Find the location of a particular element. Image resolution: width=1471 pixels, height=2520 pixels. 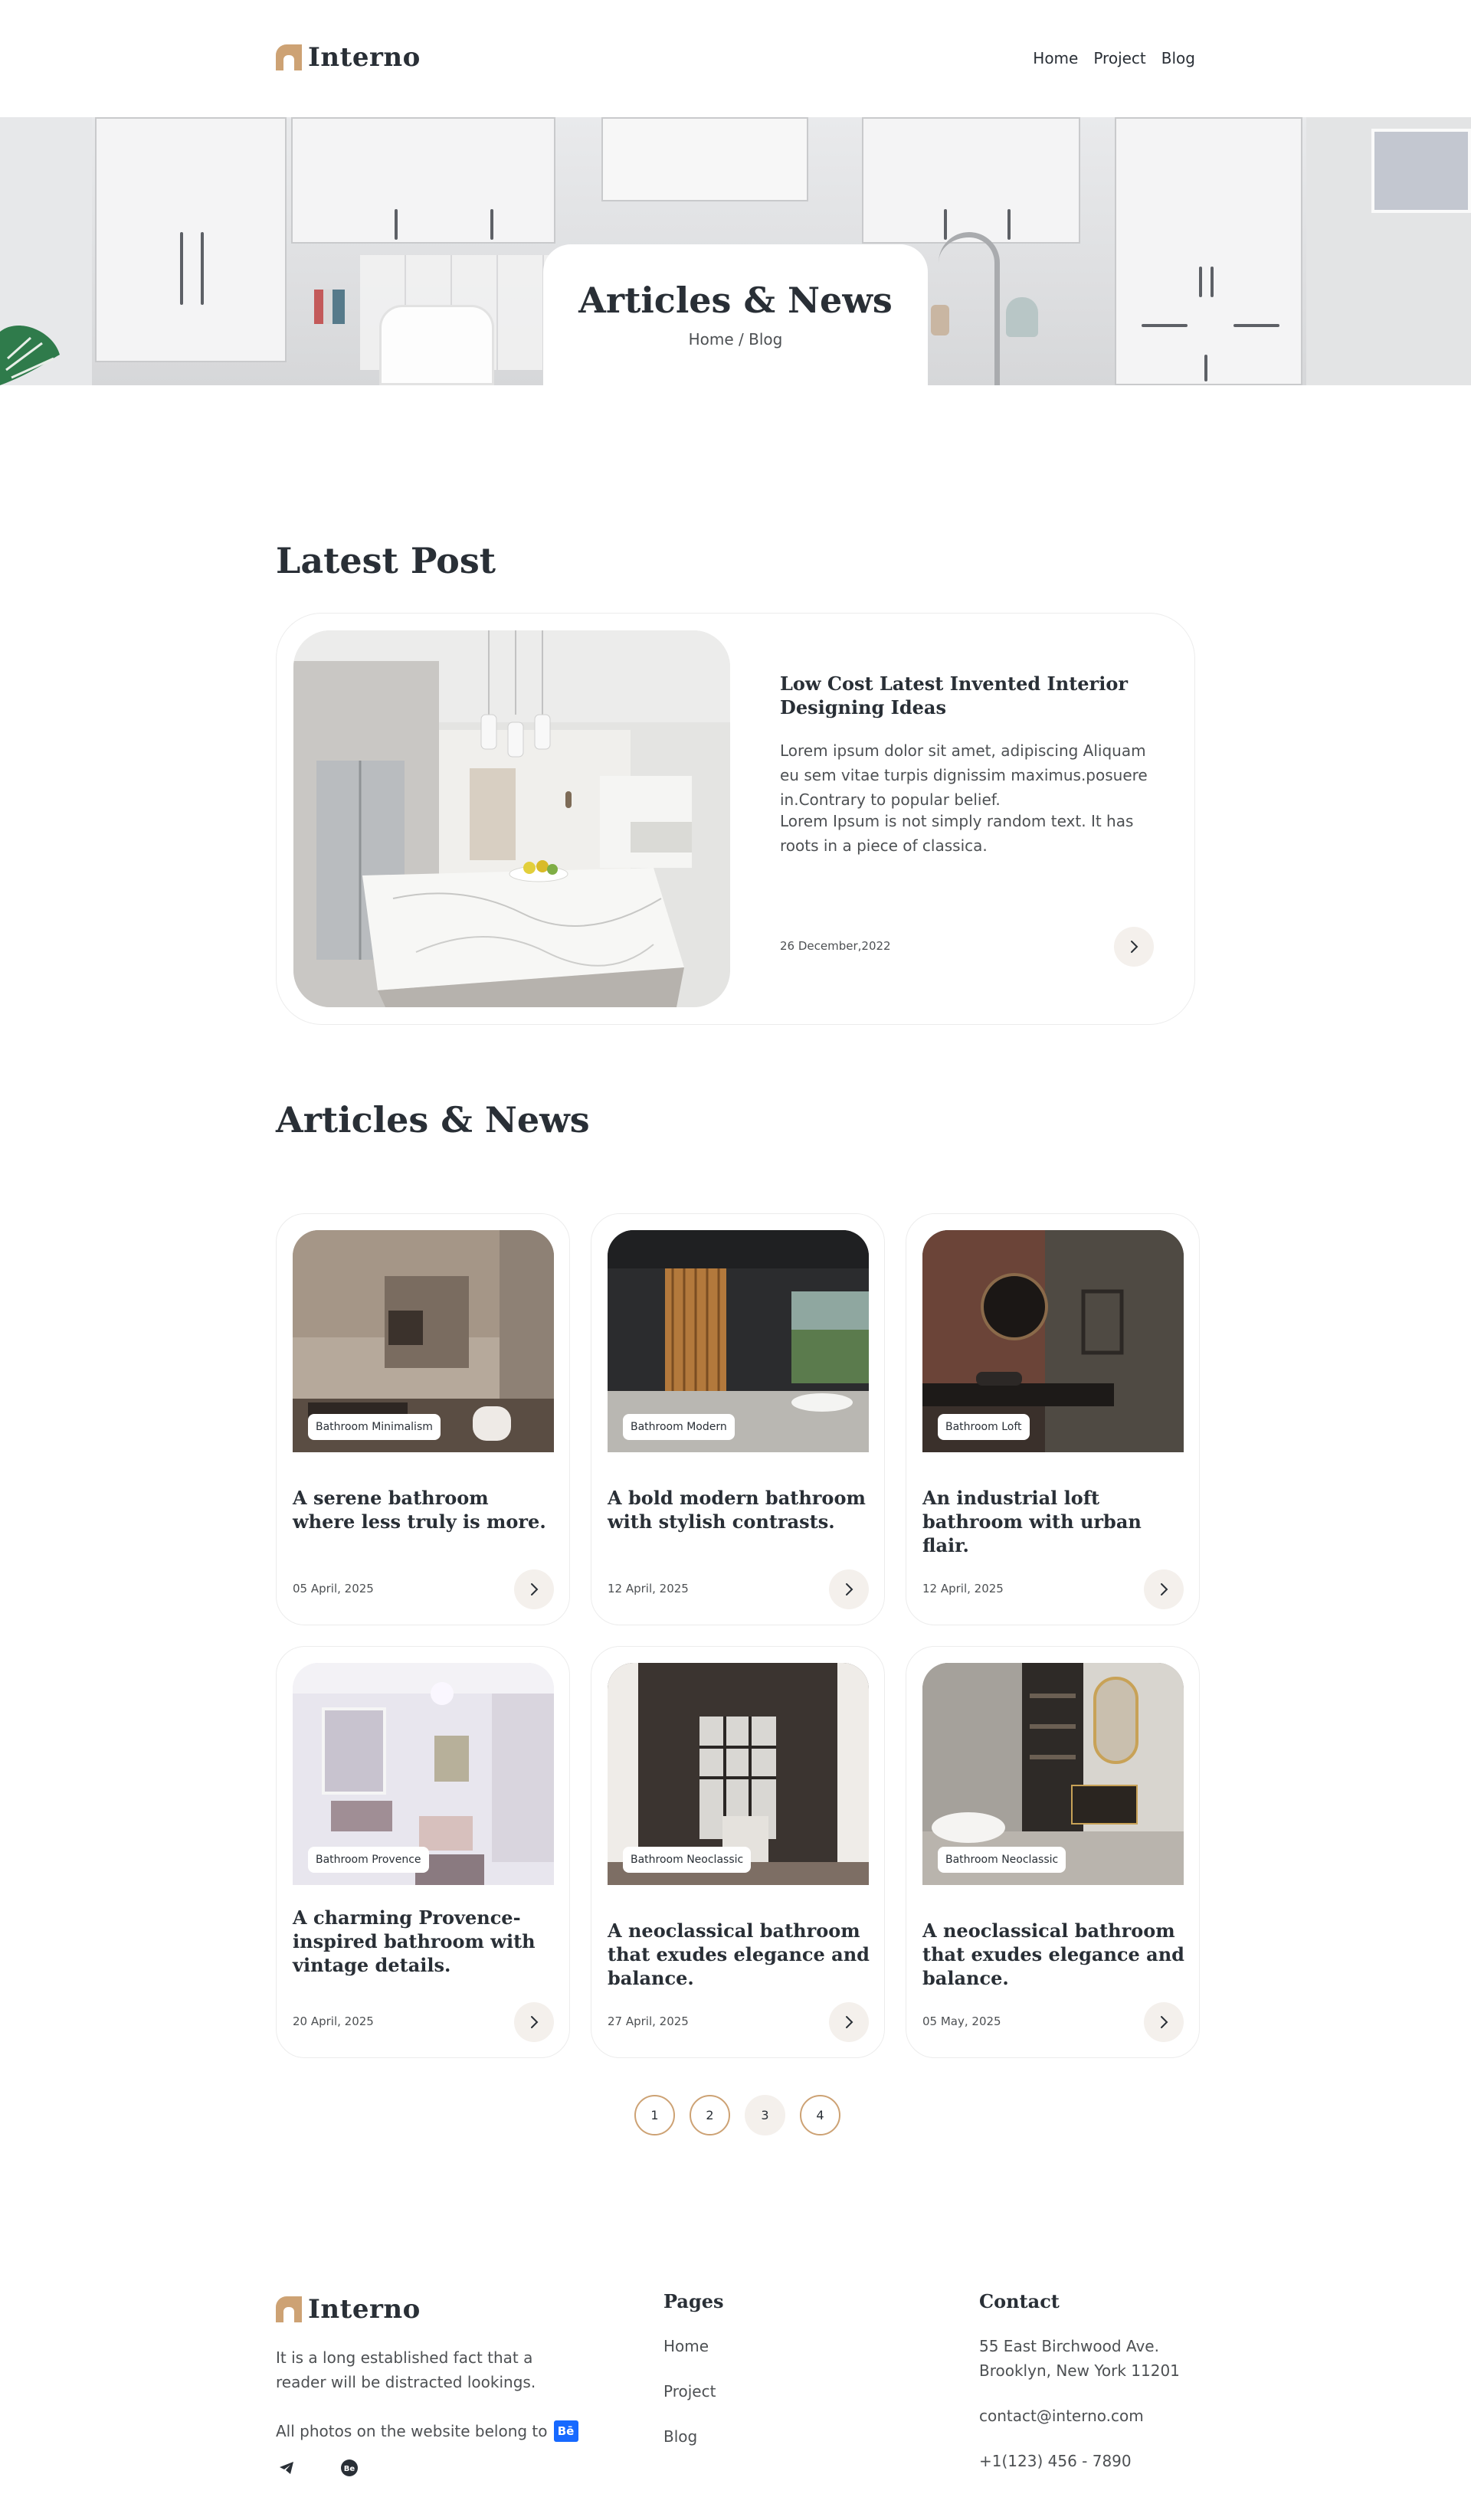

page-title: Articles & News is located at coordinates (735, 300).